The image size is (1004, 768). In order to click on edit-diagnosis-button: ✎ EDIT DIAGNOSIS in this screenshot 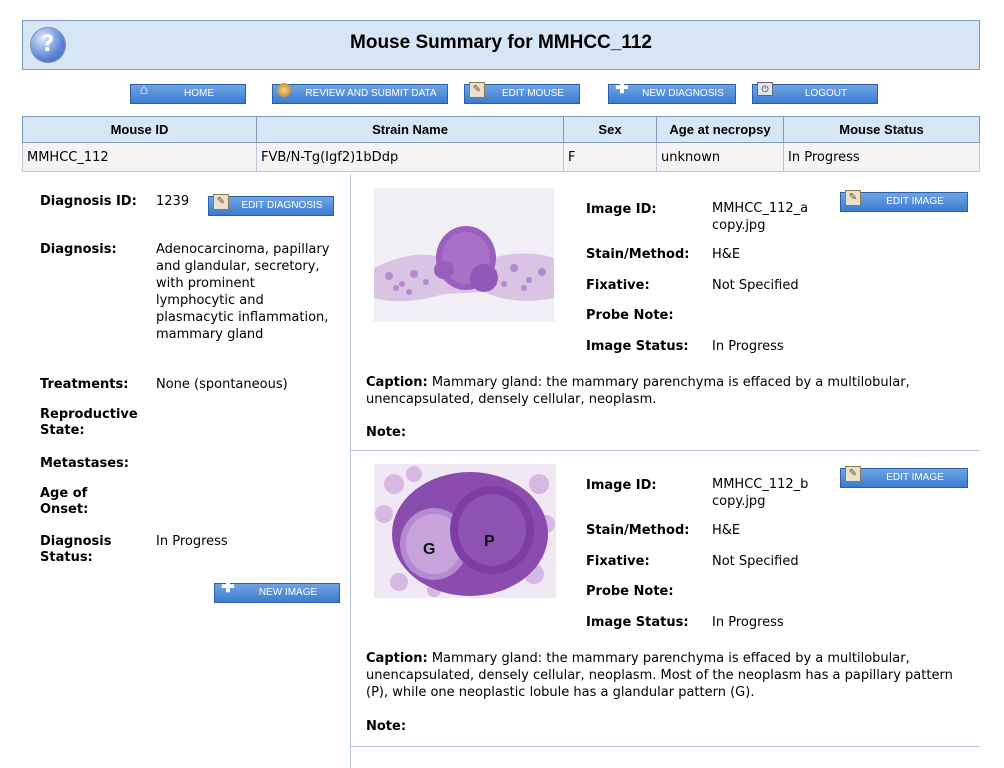, I will do `click(271, 205)`.